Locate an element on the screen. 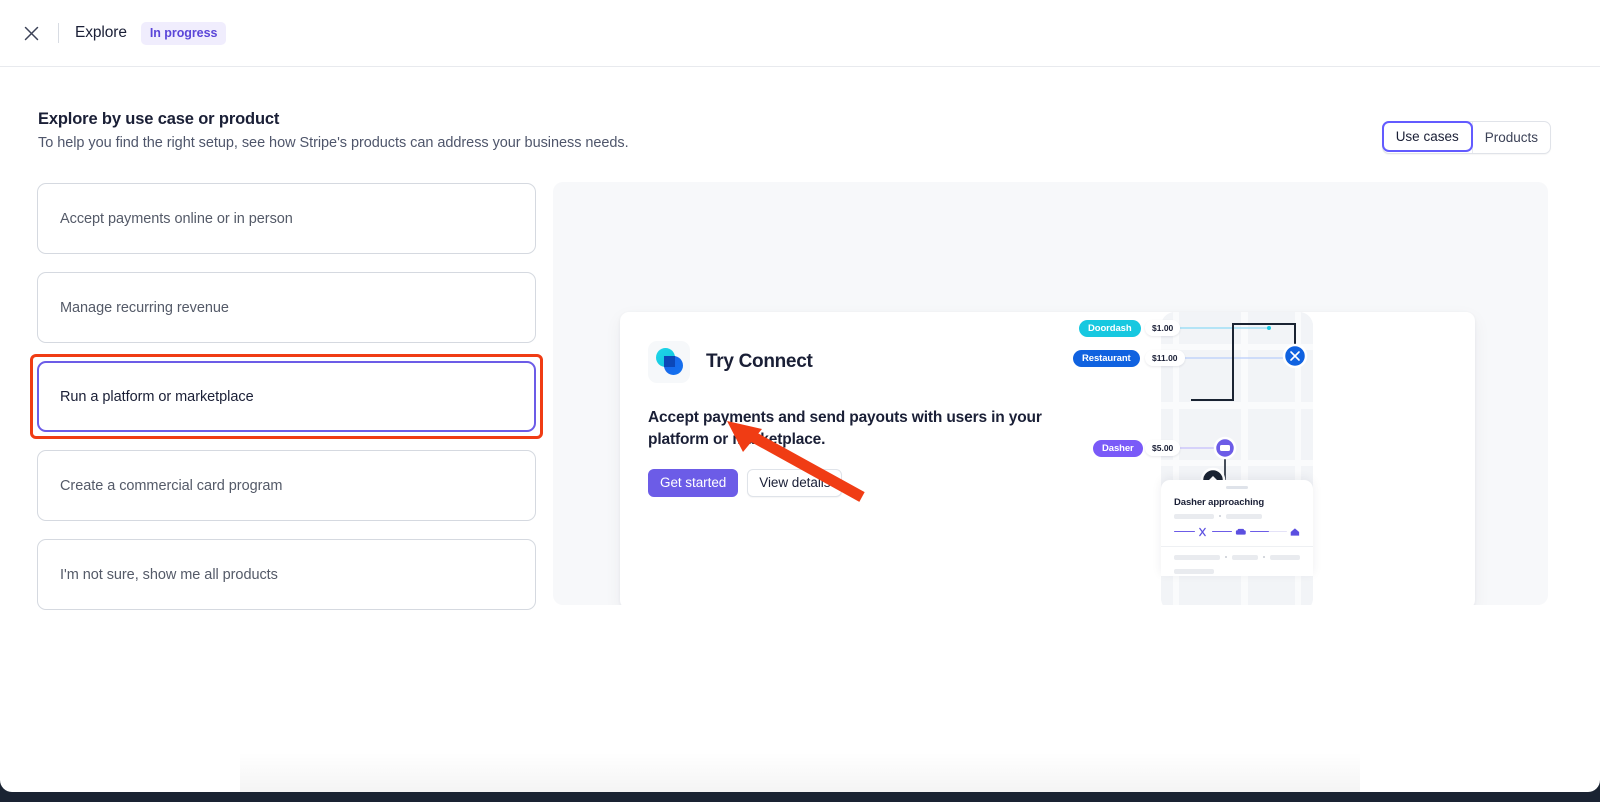 Image resolution: width=1600 pixels, height=802 pixels. use-case-label: I'm not sure, show me all products is located at coordinates (169, 574).